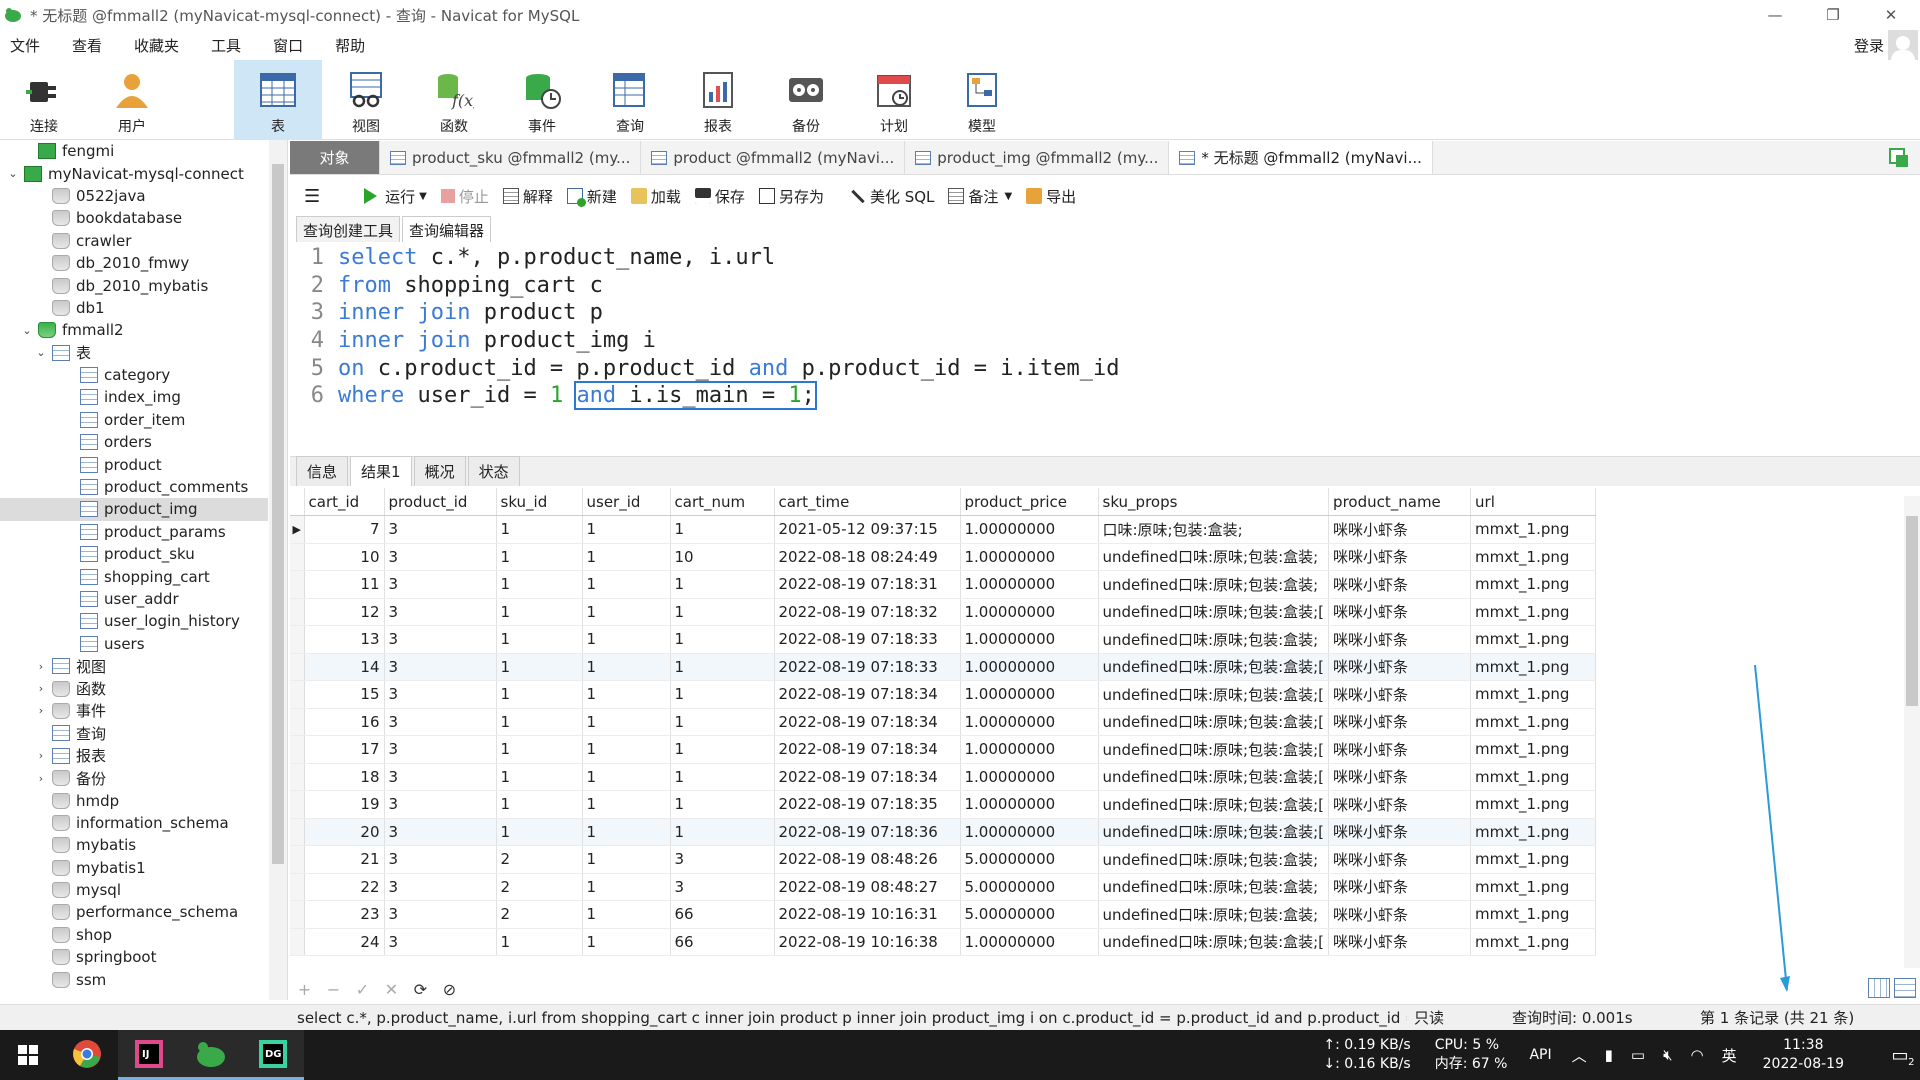 This screenshot has width=1920, height=1080. Describe the element at coordinates (1533, 502) in the screenshot. I see `column-header: url` at that location.